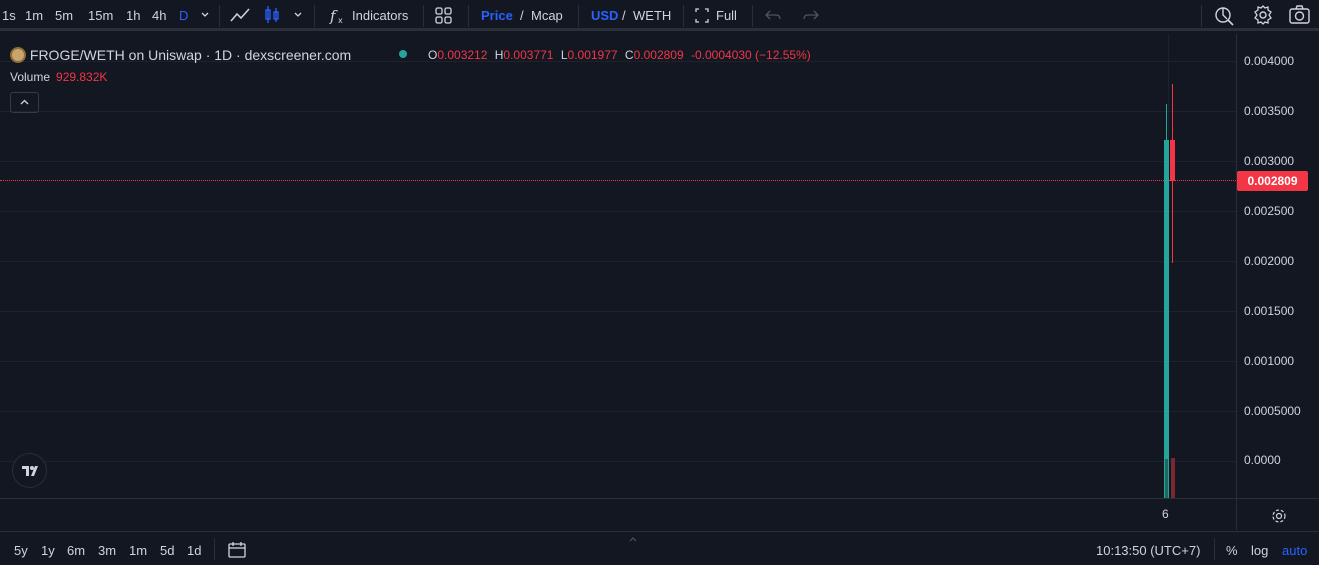 Image resolution: width=1319 pixels, height=565 pixels. What do you see at coordinates (1269, 211) in the screenshot?
I see `price-axis-label: 0.002500` at bounding box center [1269, 211].